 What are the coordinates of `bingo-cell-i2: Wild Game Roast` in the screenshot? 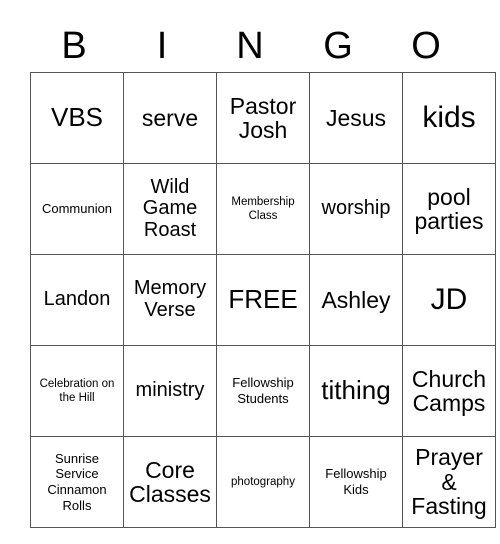 It's located at (170, 209).